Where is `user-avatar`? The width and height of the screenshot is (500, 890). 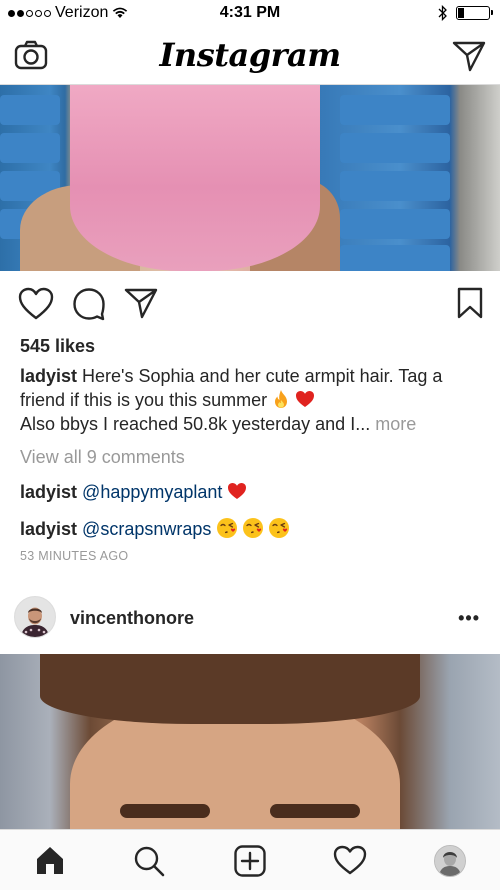 user-avatar is located at coordinates (35, 617).